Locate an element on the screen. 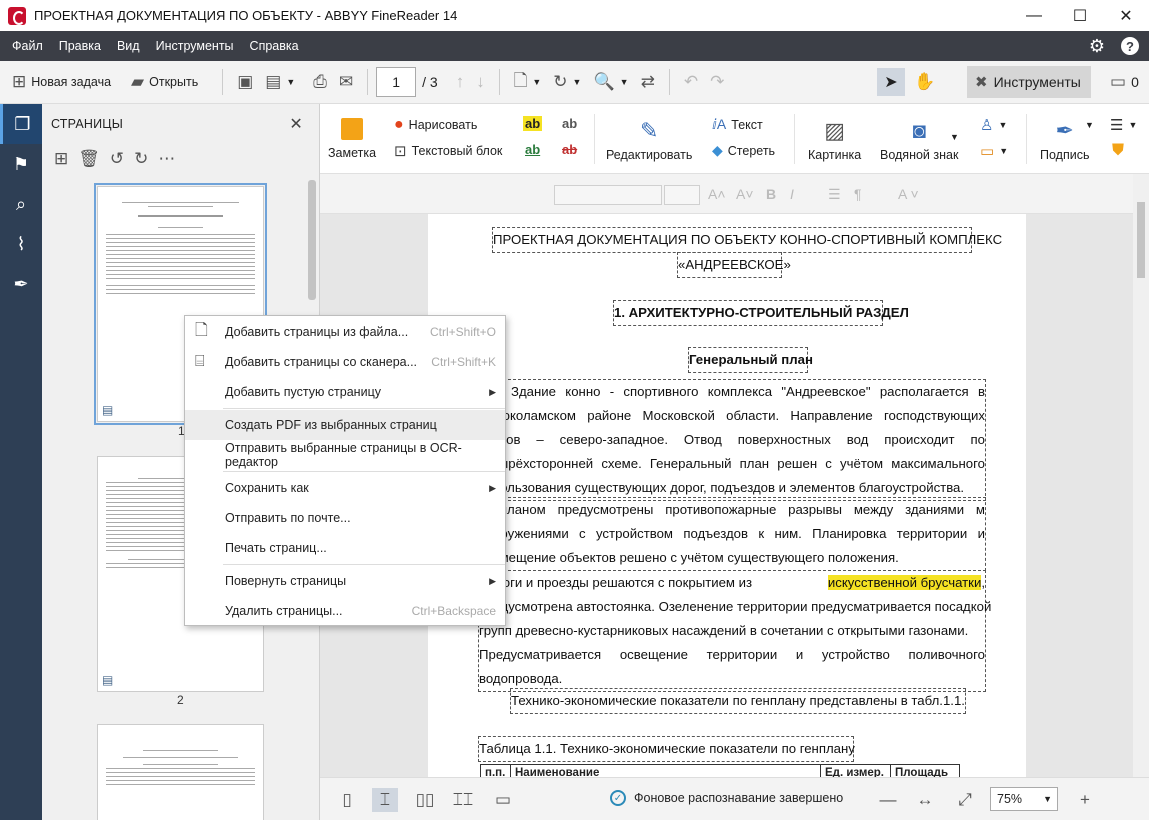  undo-button: ↶ is located at coordinates (691, 82).